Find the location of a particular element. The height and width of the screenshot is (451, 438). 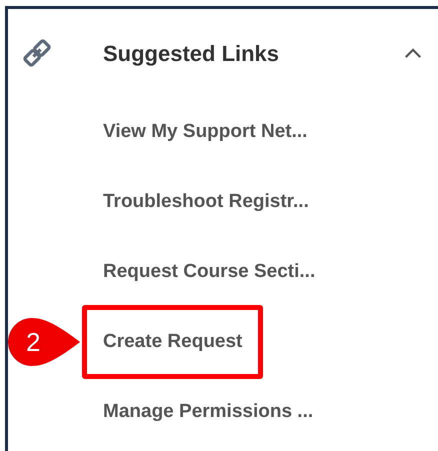

suggested-link: Create Request is located at coordinates (173, 342).